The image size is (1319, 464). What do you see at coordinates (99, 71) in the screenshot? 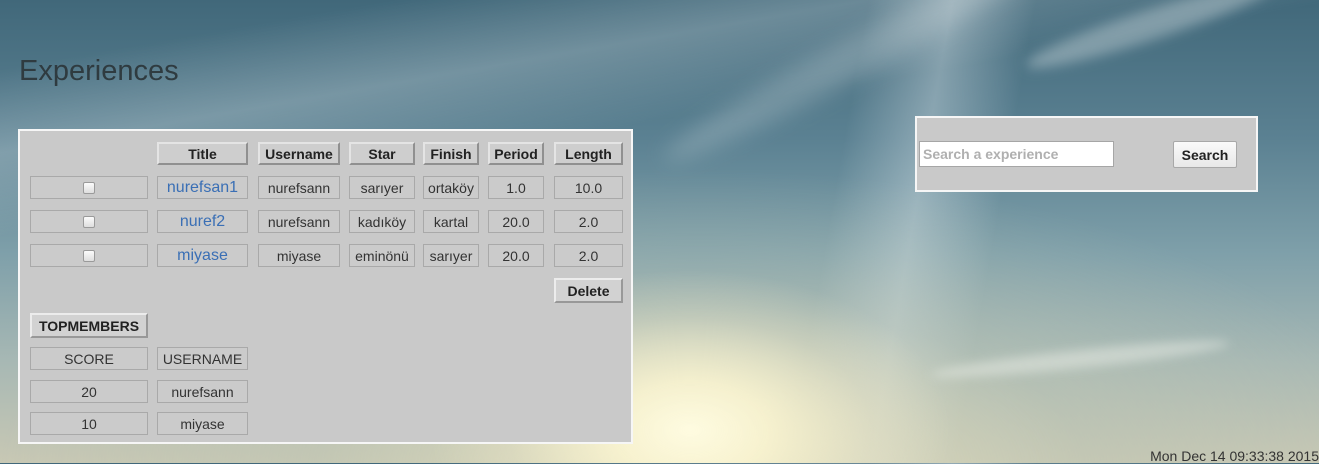
I see `page-title: Experiences` at bounding box center [99, 71].